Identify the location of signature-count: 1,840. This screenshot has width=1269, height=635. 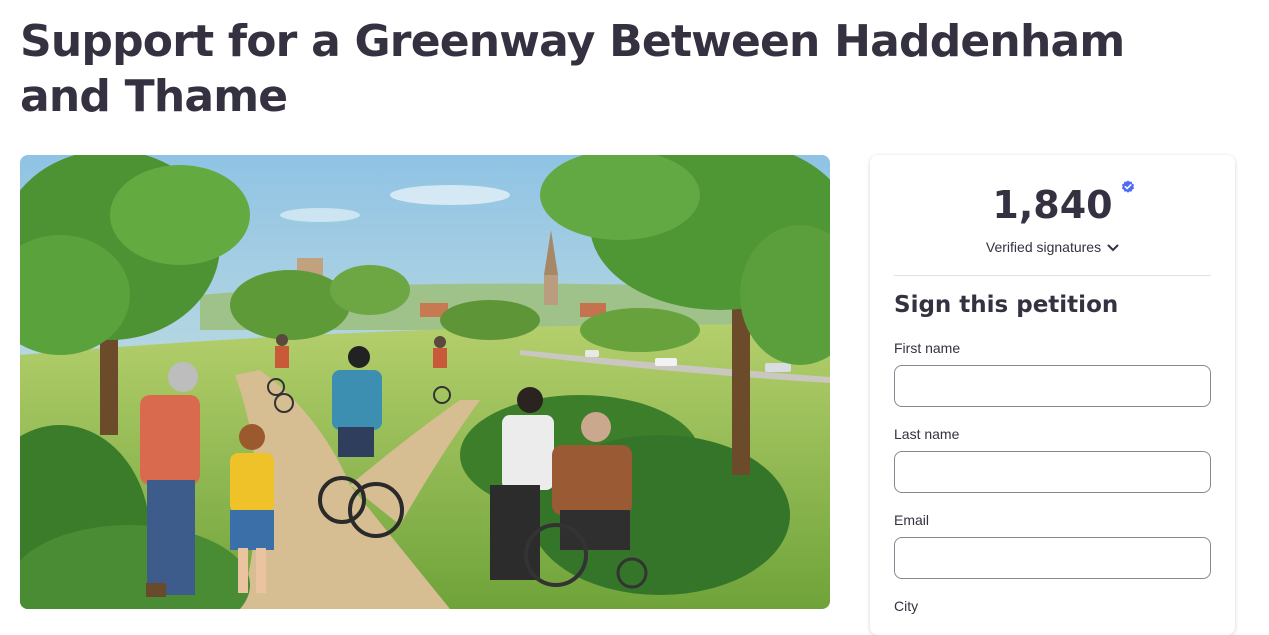
(1063, 204).